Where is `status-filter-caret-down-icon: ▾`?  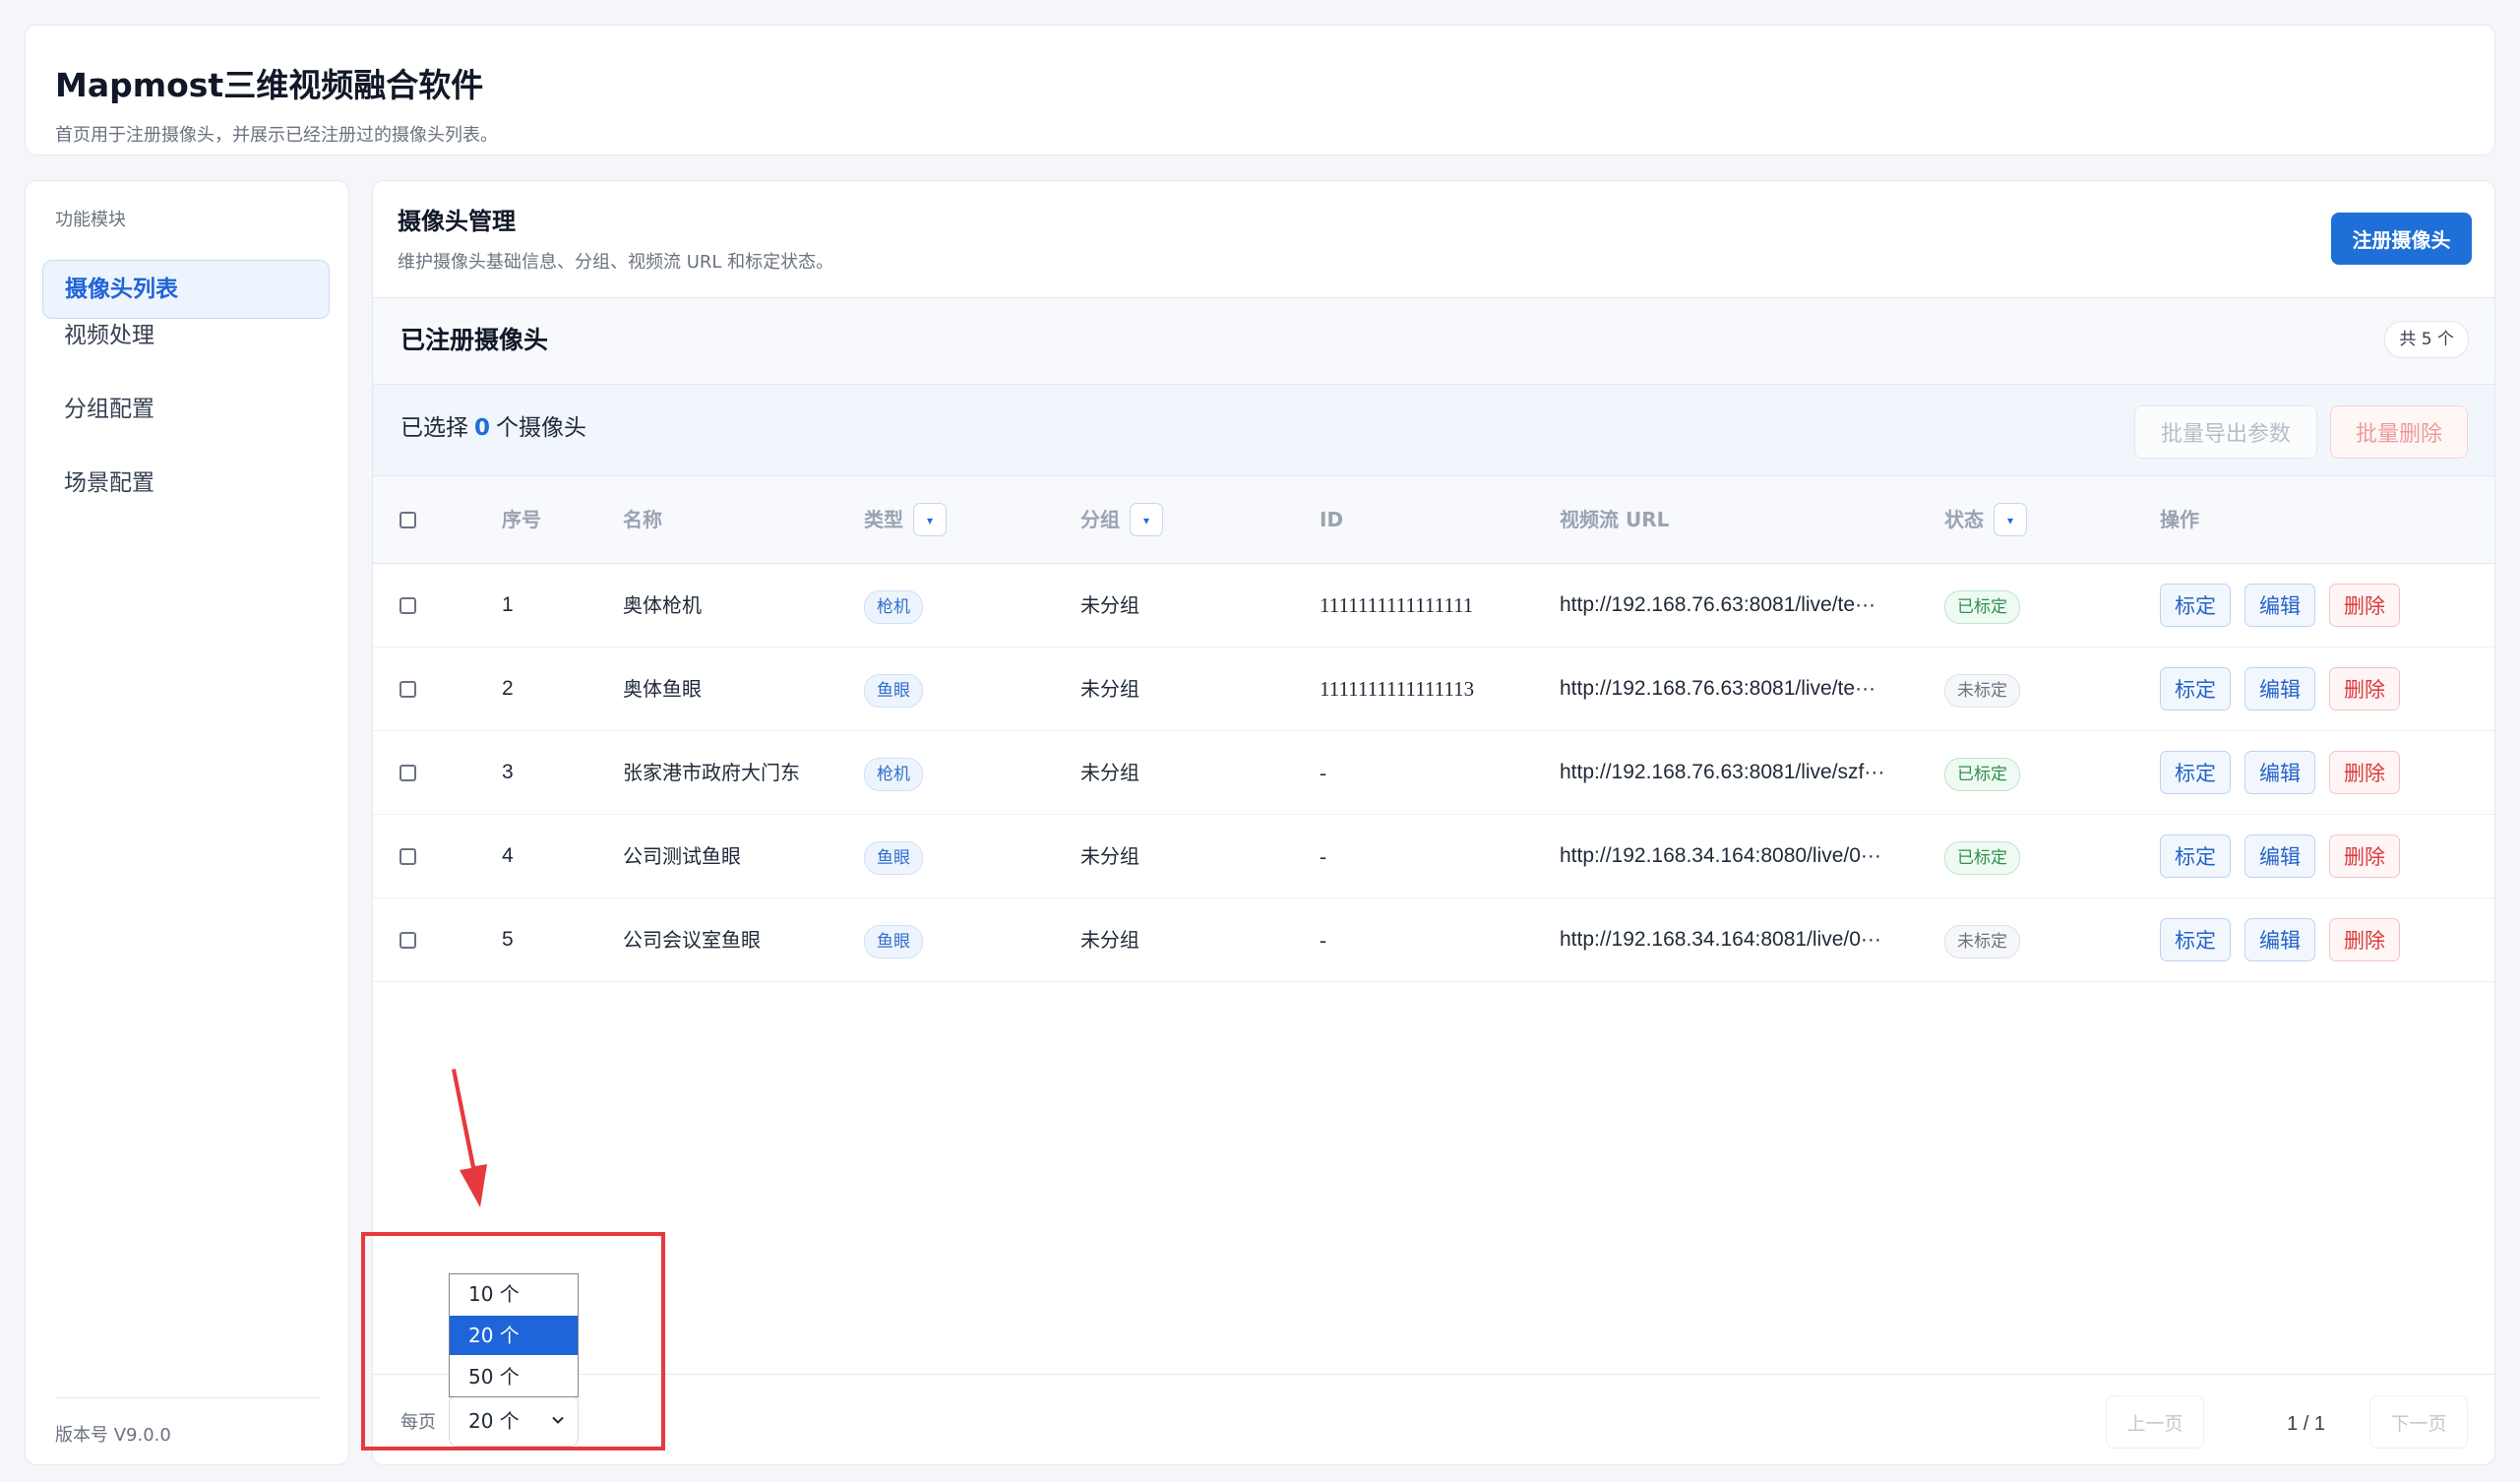 status-filter-caret-down-icon: ▾ is located at coordinates (2010, 519).